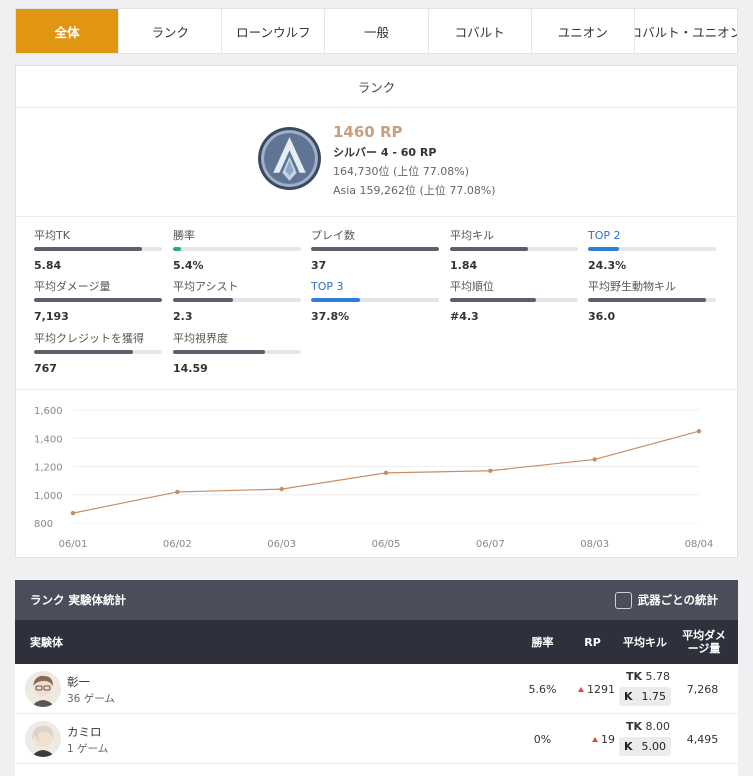 The image size is (753, 776). What do you see at coordinates (414, 190) in the screenshot?
I see `region-rank: Asia 159,262位 (上位 77.08%)` at bounding box center [414, 190].